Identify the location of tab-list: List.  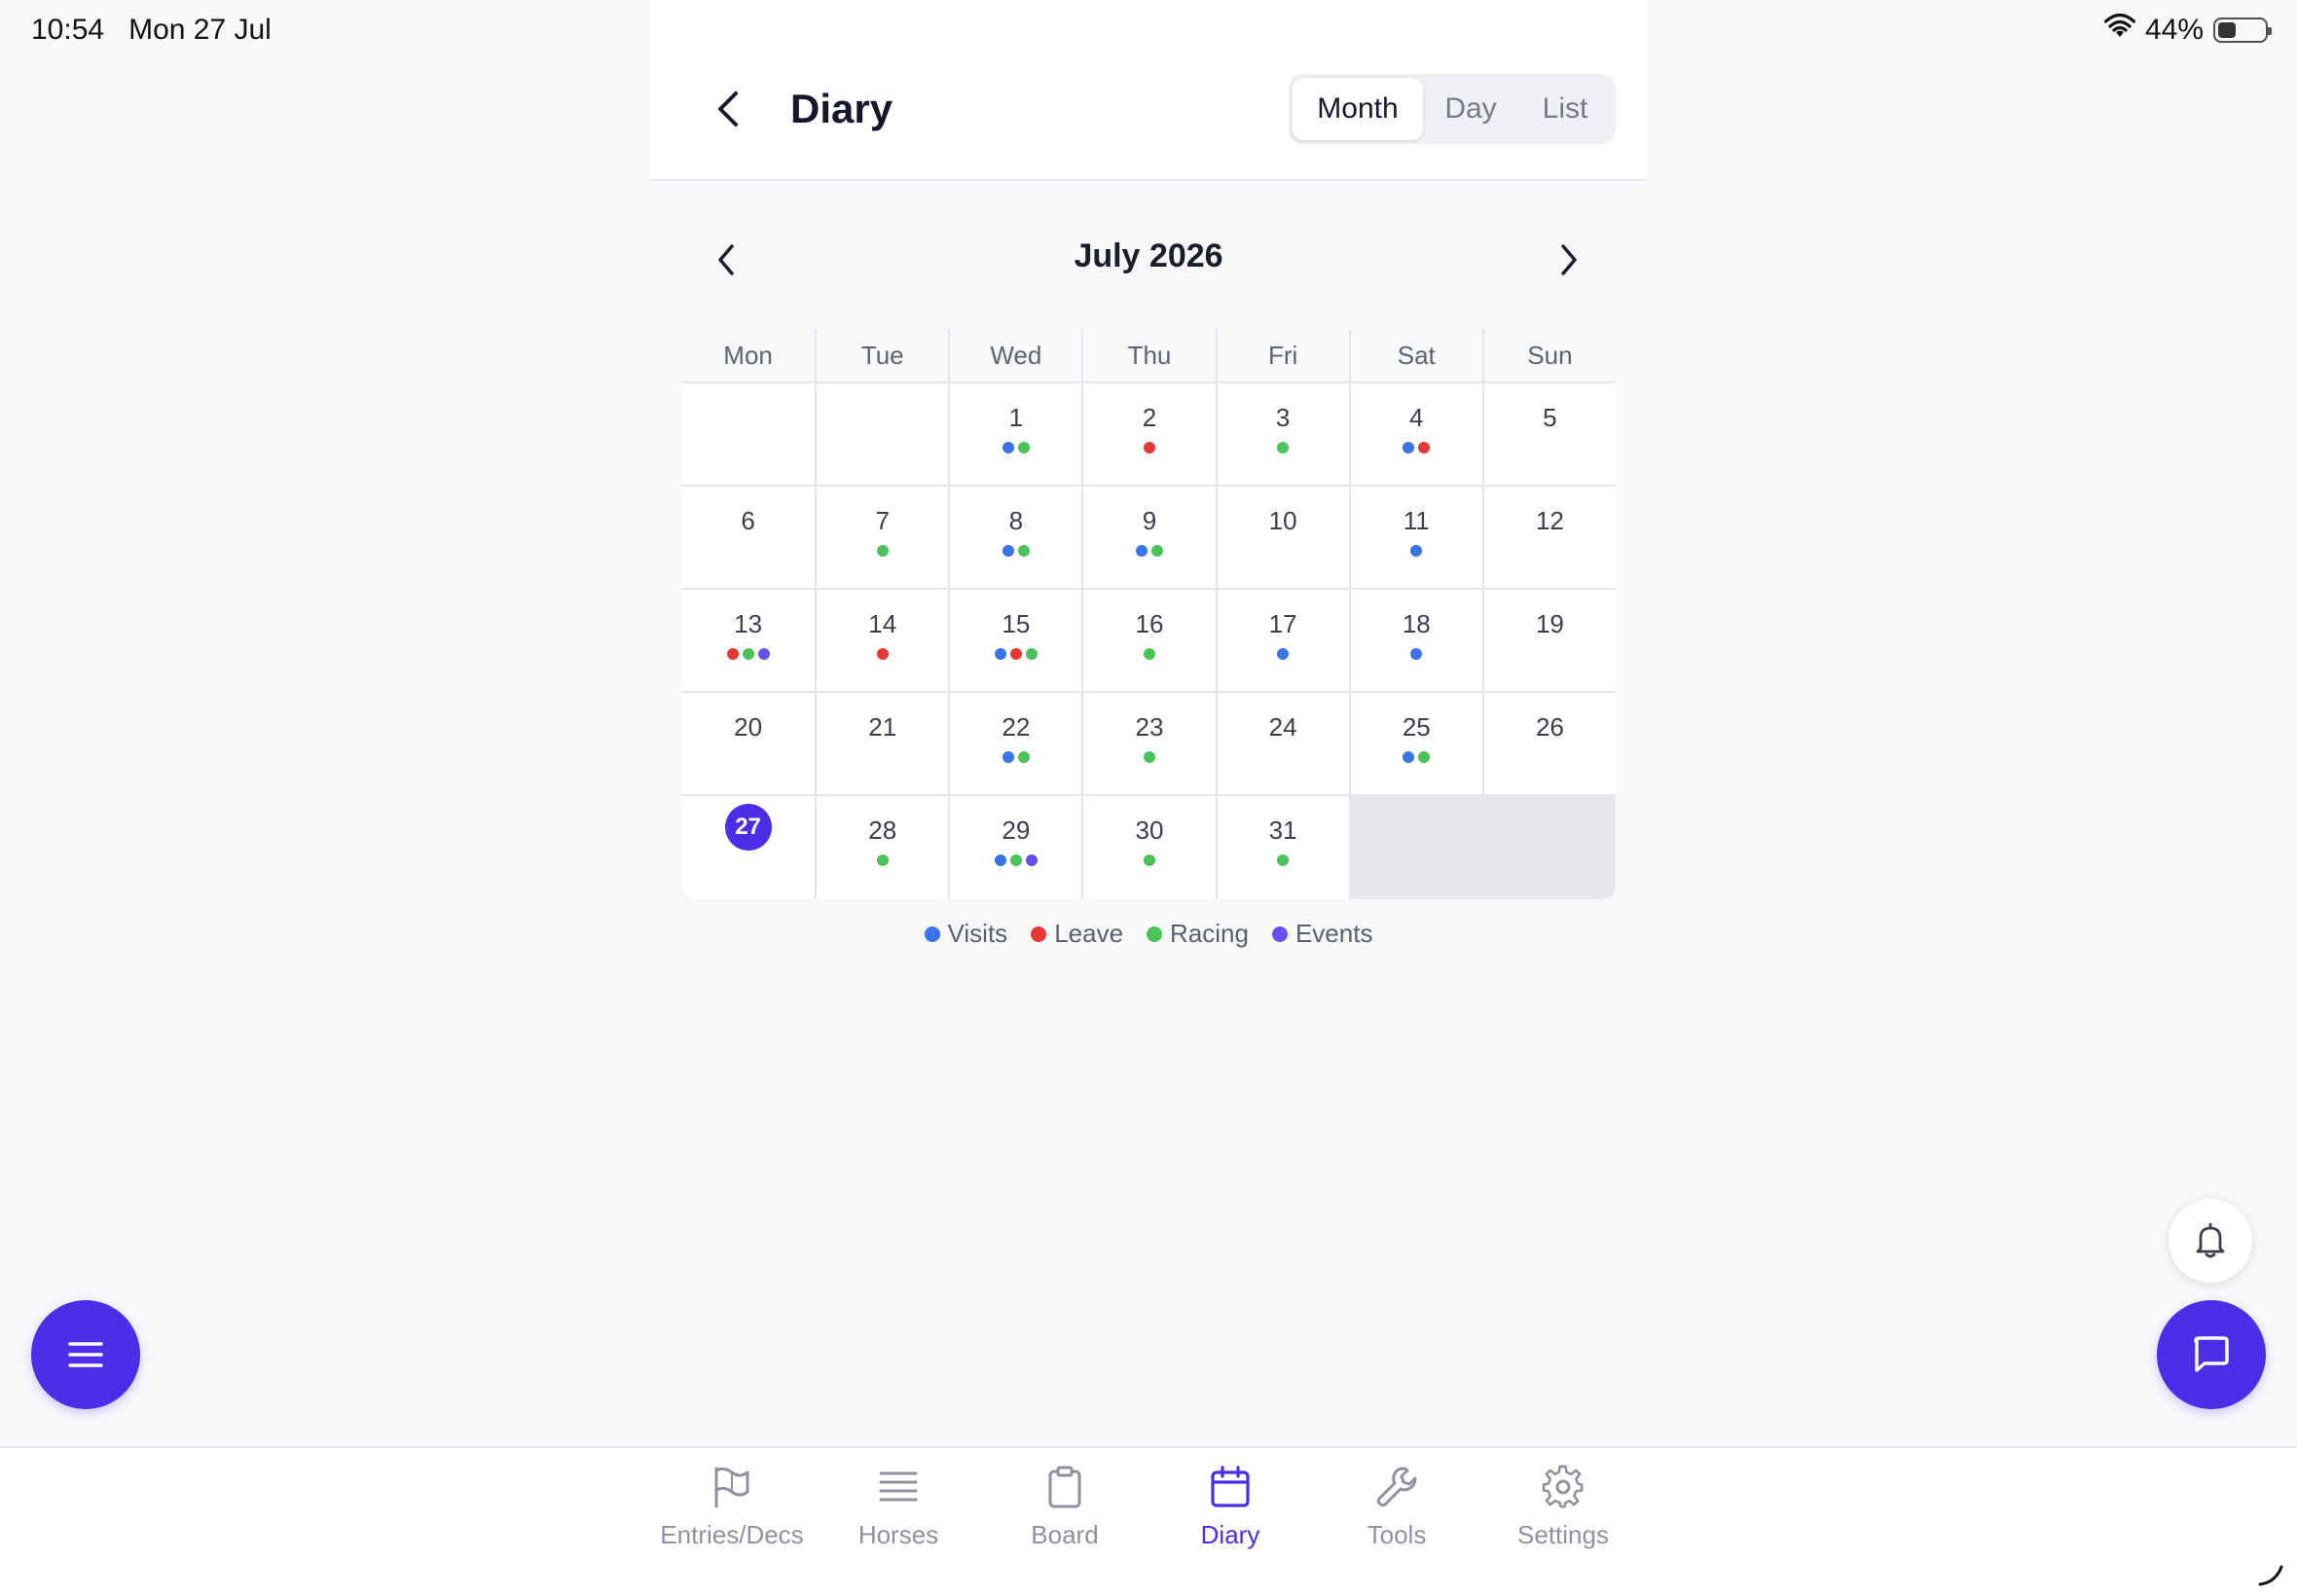
(1565, 109).